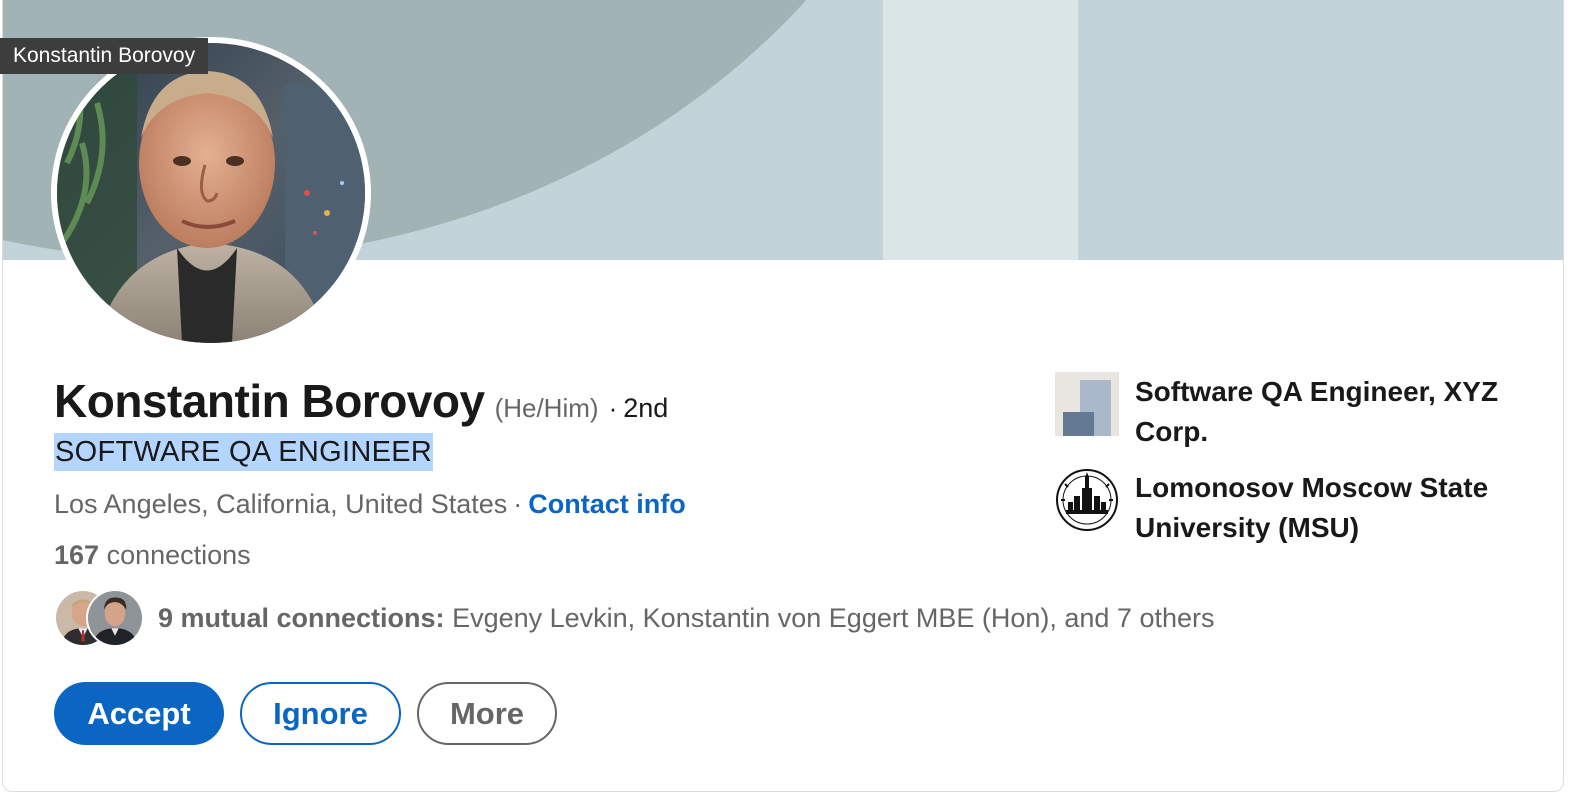  I want to click on more-button: More, so click(487, 713).